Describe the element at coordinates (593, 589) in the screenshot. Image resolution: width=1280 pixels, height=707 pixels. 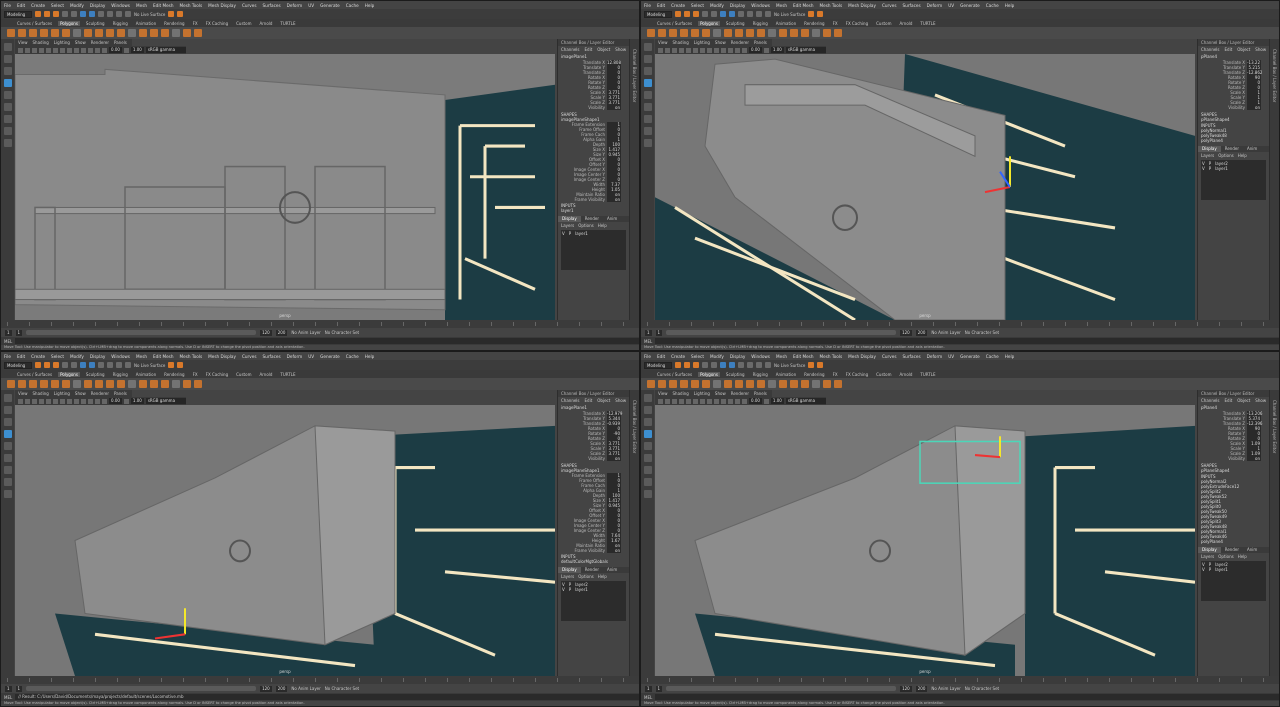
I see `layer-row: V Player1` at that location.